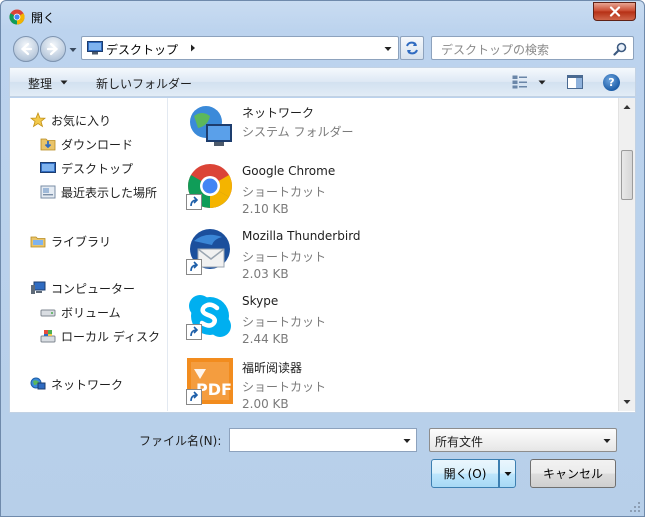 This screenshot has width=645, height=517. I want to click on file-name: ネットワーク, so click(278, 113).